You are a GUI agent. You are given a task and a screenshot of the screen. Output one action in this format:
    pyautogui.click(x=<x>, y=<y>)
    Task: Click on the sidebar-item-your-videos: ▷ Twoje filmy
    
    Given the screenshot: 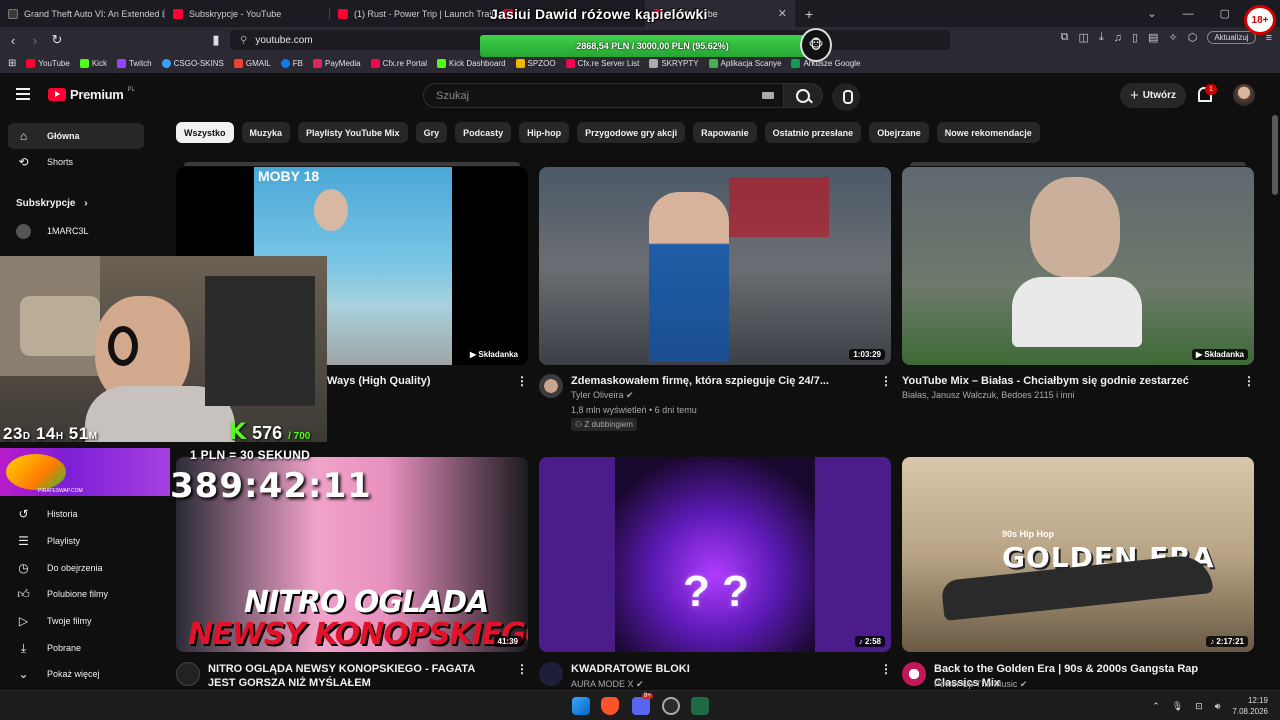 What is the action you would take?
    pyautogui.click(x=76, y=621)
    